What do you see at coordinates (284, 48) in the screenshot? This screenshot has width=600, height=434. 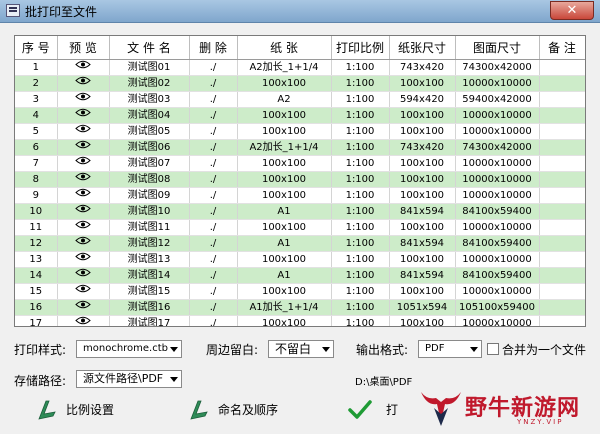 I see `column-header: 纸 张` at bounding box center [284, 48].